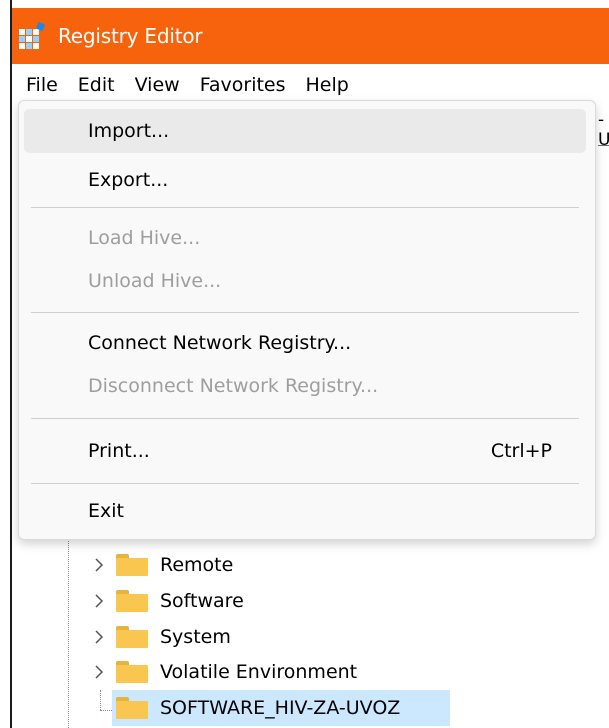 The width and height of the screenshot is (609, 728). What do you see at coordinates (68, 633) in the screenshot?
I see `tree-guide-line` at bounding box center [68, 633].